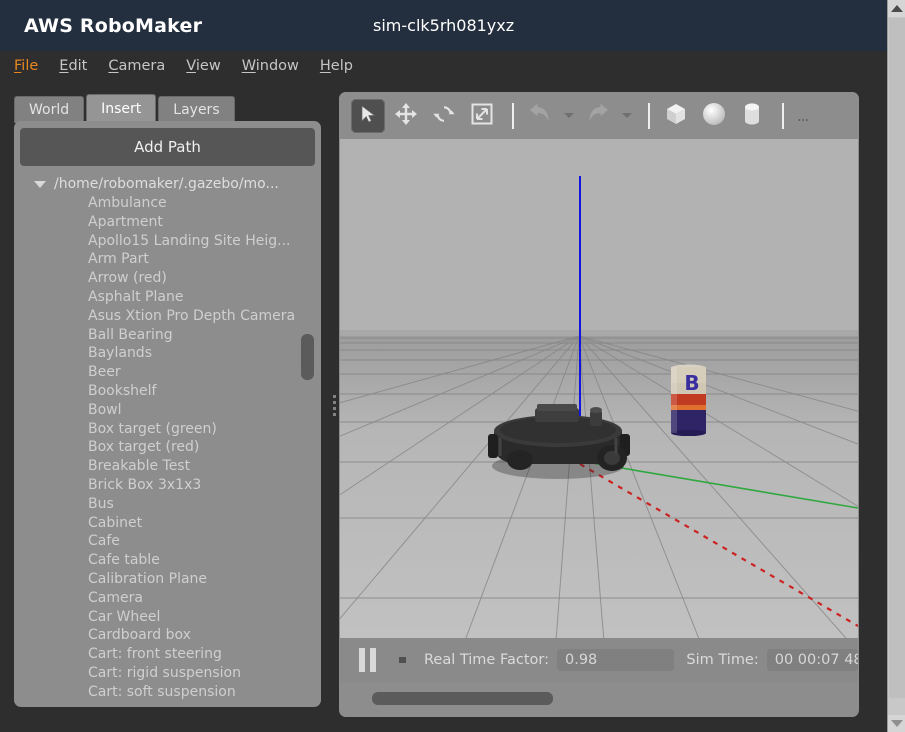  I want to click on menu-item-camera: Camera, so click(136, 66).